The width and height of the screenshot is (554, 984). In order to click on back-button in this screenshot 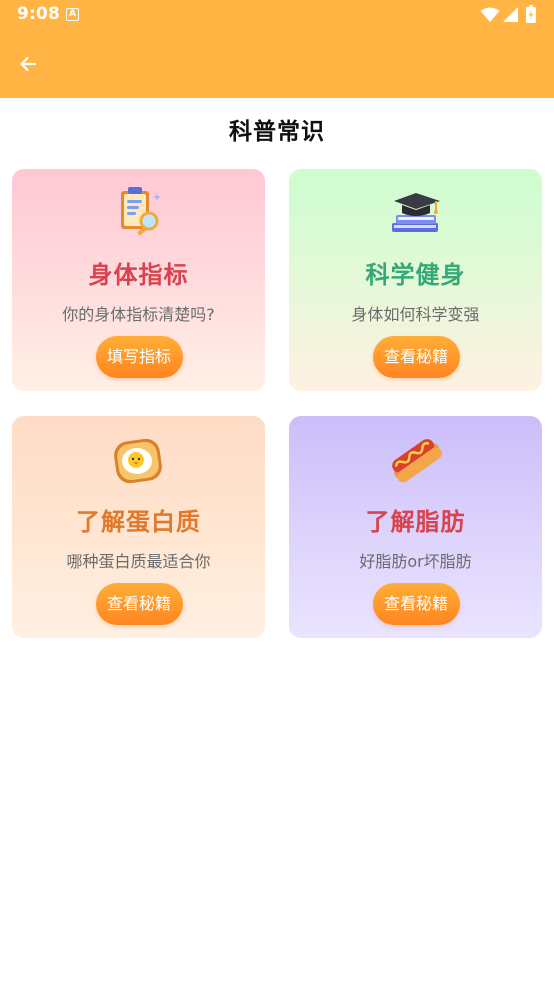, I will do `click(28, 64)`.